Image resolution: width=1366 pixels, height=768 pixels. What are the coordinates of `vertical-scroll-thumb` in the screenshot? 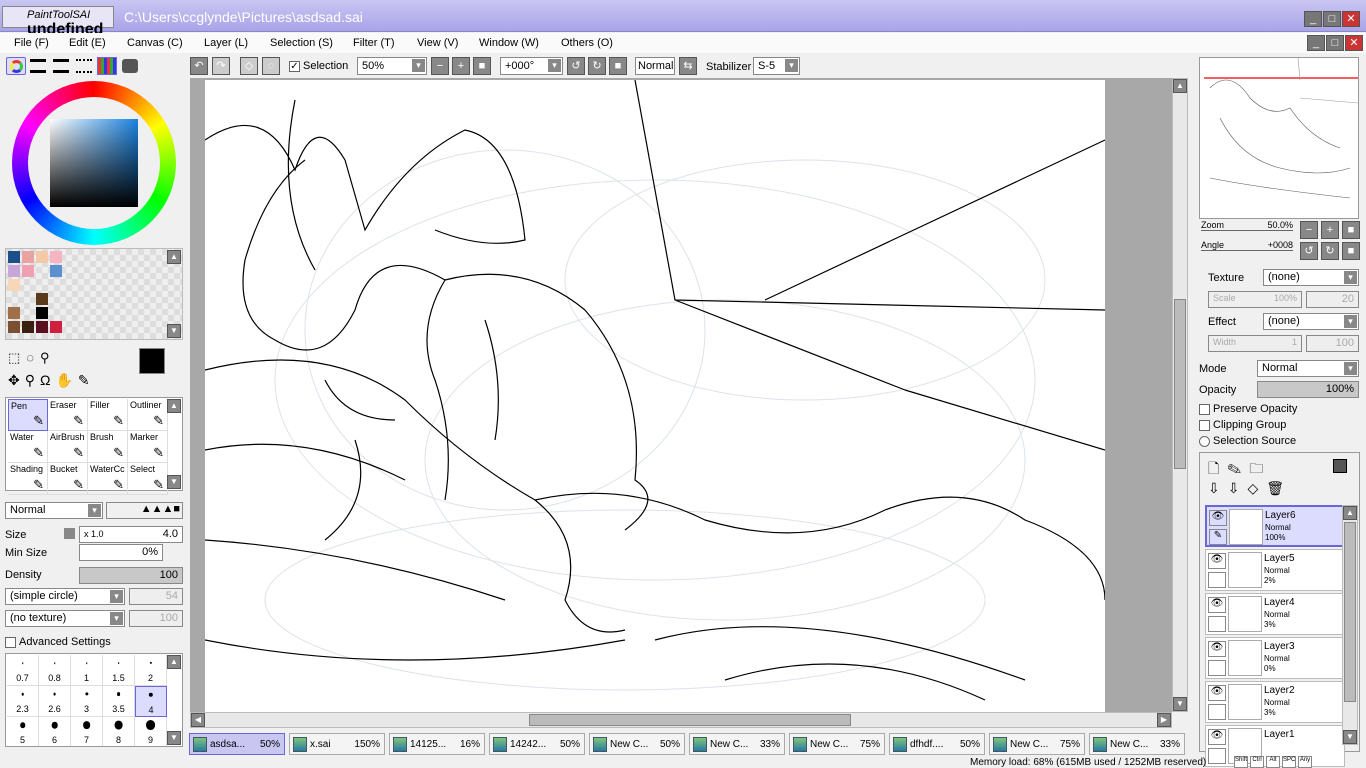 It's located at (1180, 384).